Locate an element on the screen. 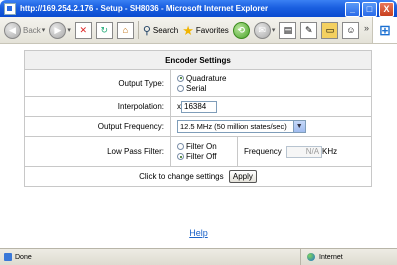 This screenshot has height=265, width=397. print-button: ▤ is located at coordinates (288, 30).